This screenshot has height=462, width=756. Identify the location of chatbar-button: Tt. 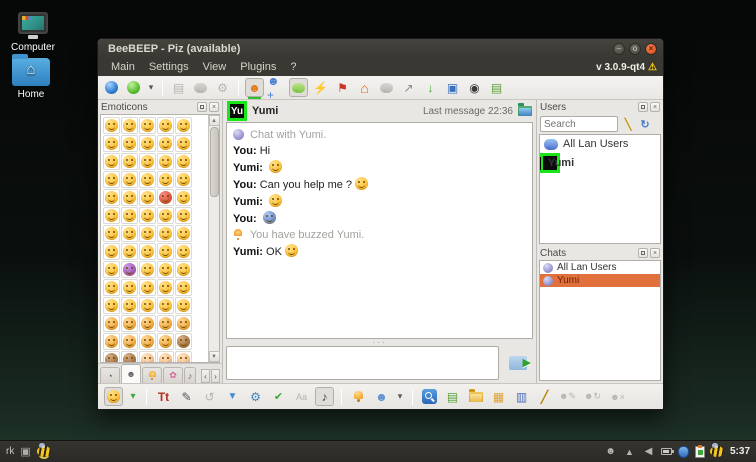
(163, 396).